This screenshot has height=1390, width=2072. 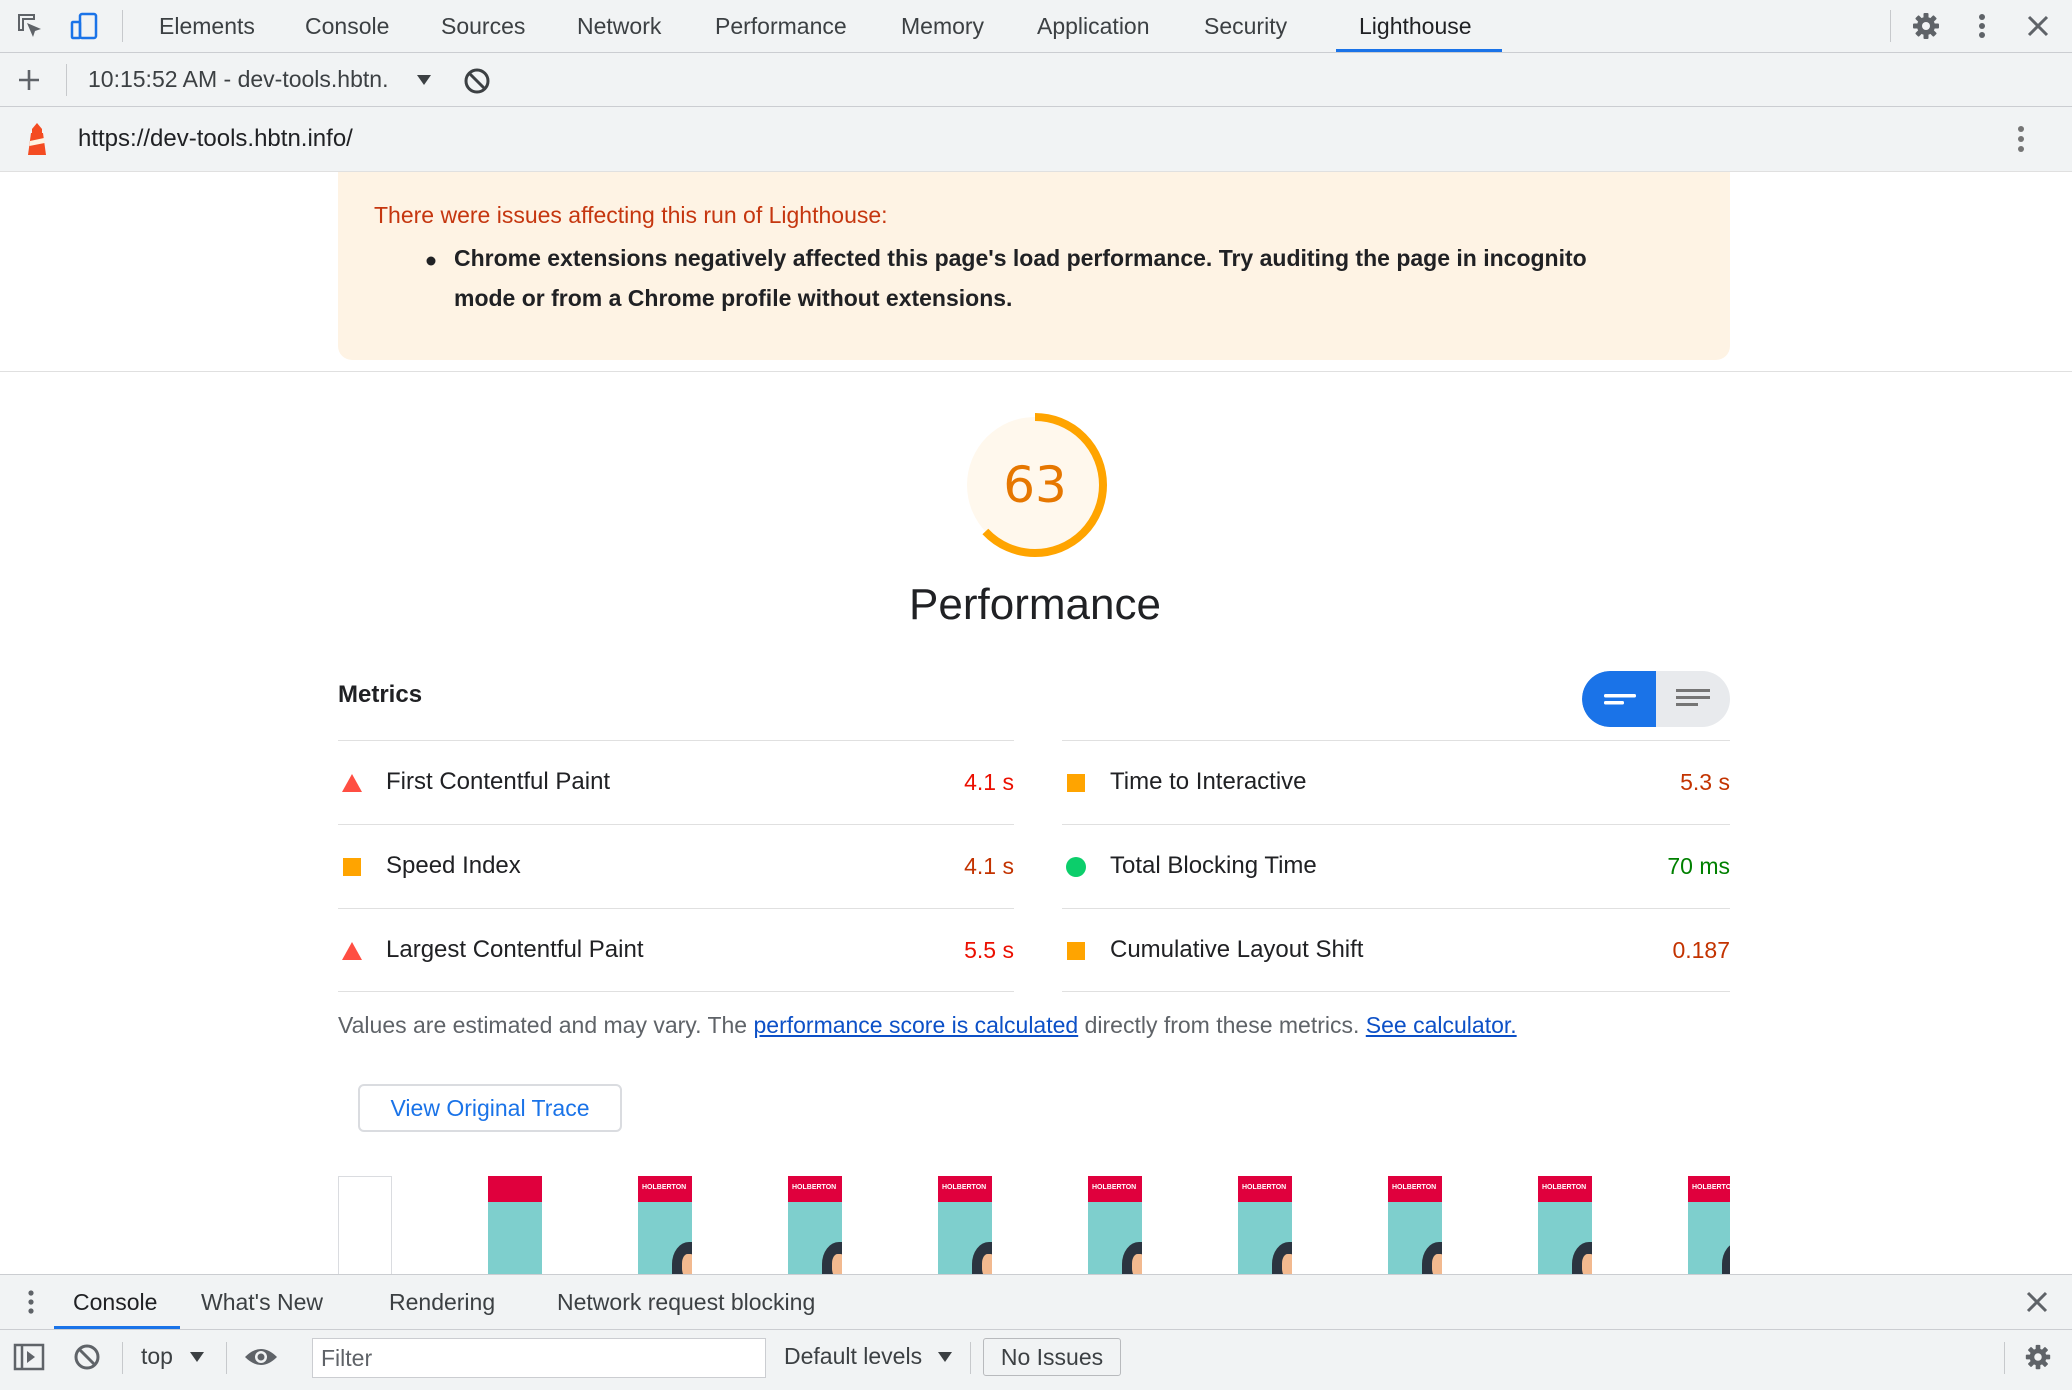 I want to click on close-drawer-icon, so click(x=2037, y=1302).